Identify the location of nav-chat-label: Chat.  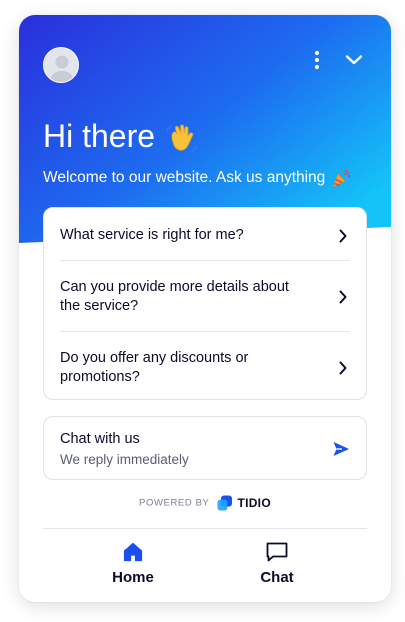
(277, 577).